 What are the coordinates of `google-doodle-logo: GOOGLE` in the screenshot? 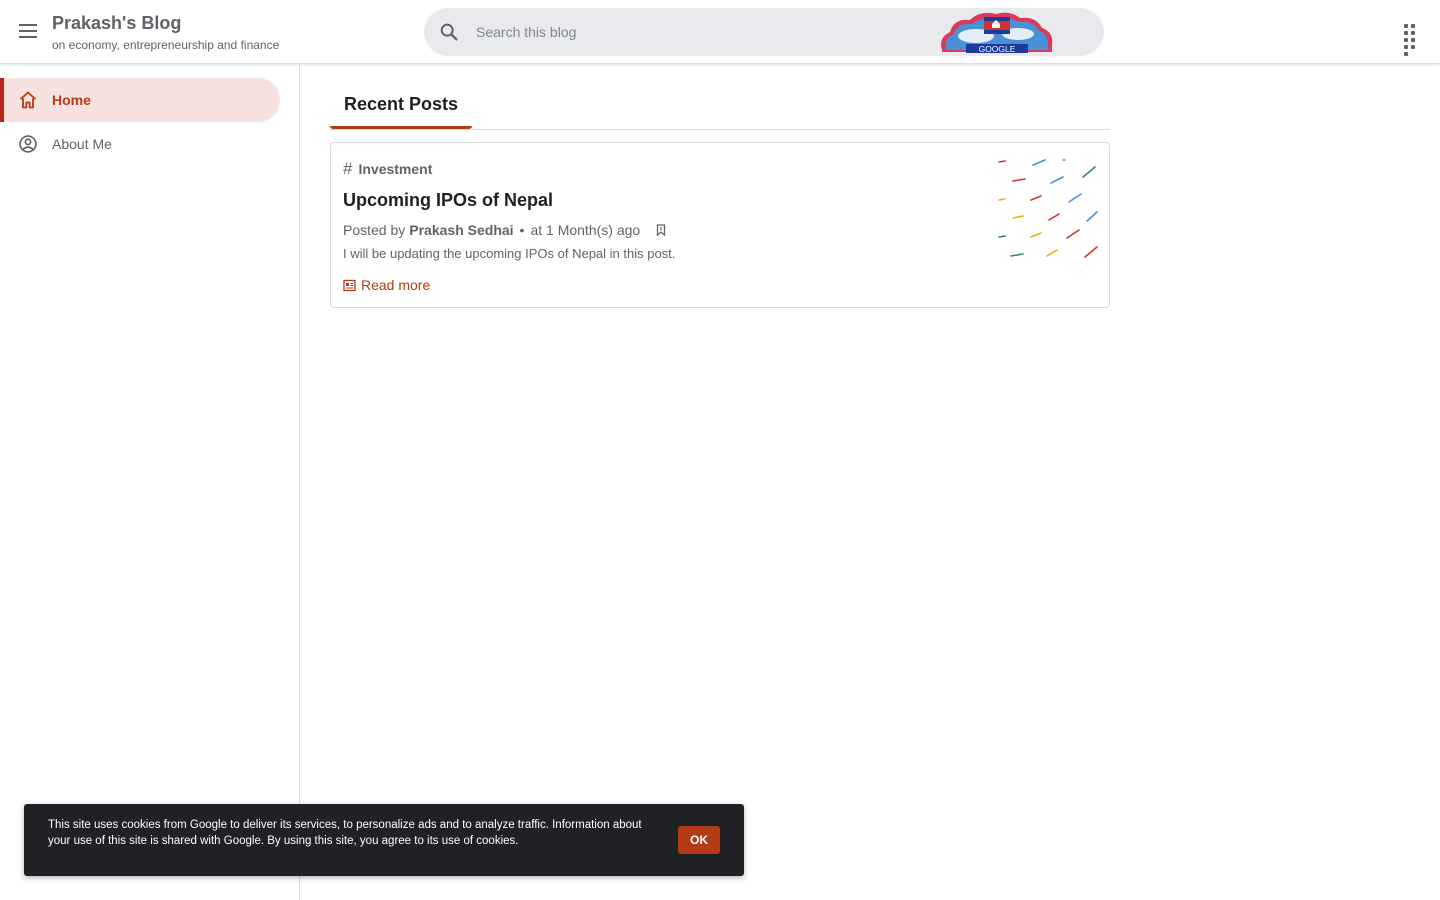 It's located at (996, 32).